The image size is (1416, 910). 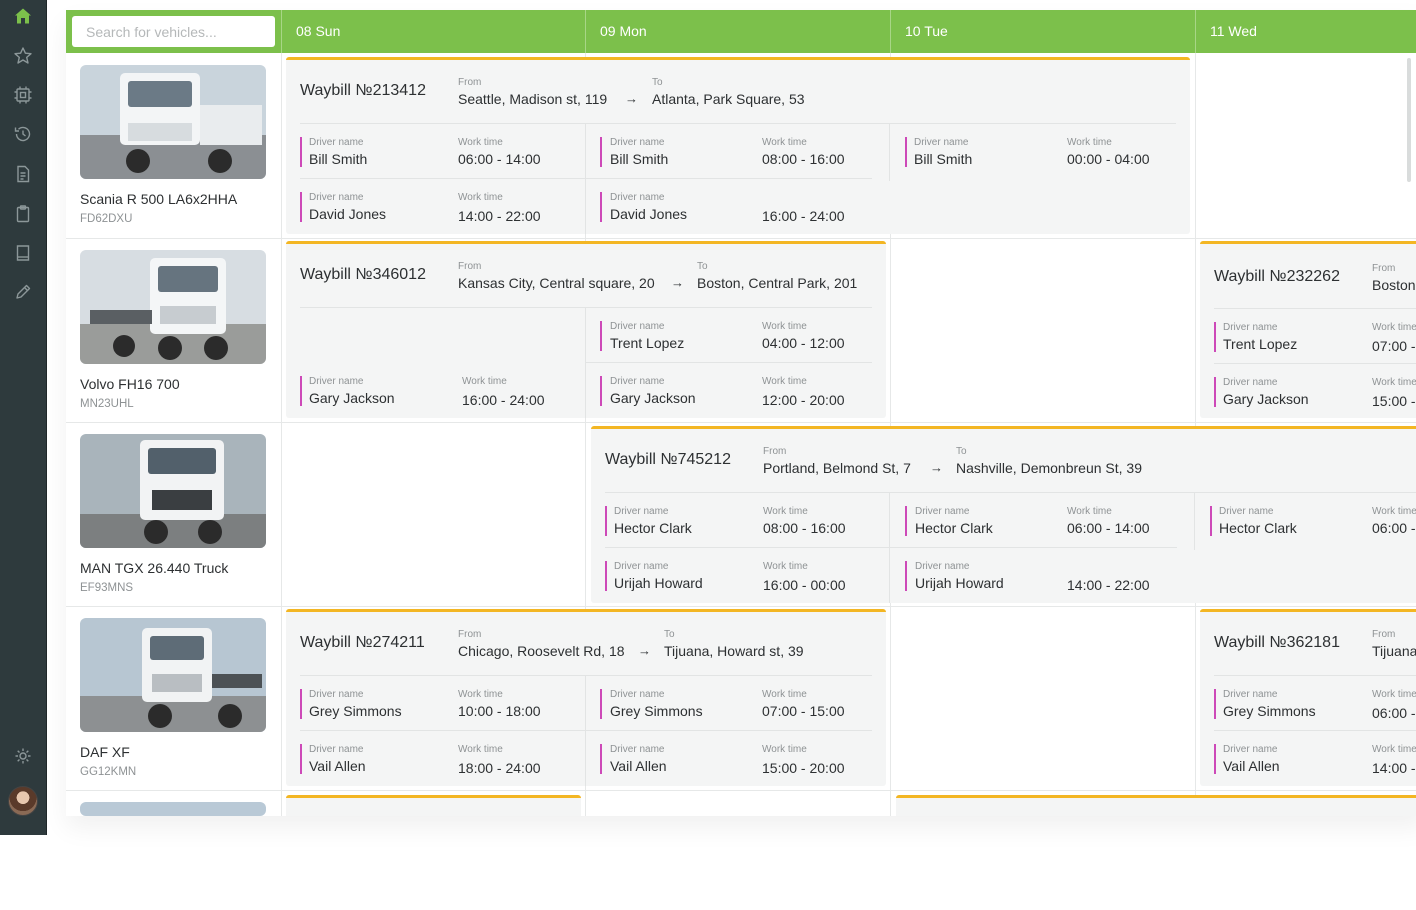 I want to click on from-address: Tijuana, so click(x=1394, y=651).